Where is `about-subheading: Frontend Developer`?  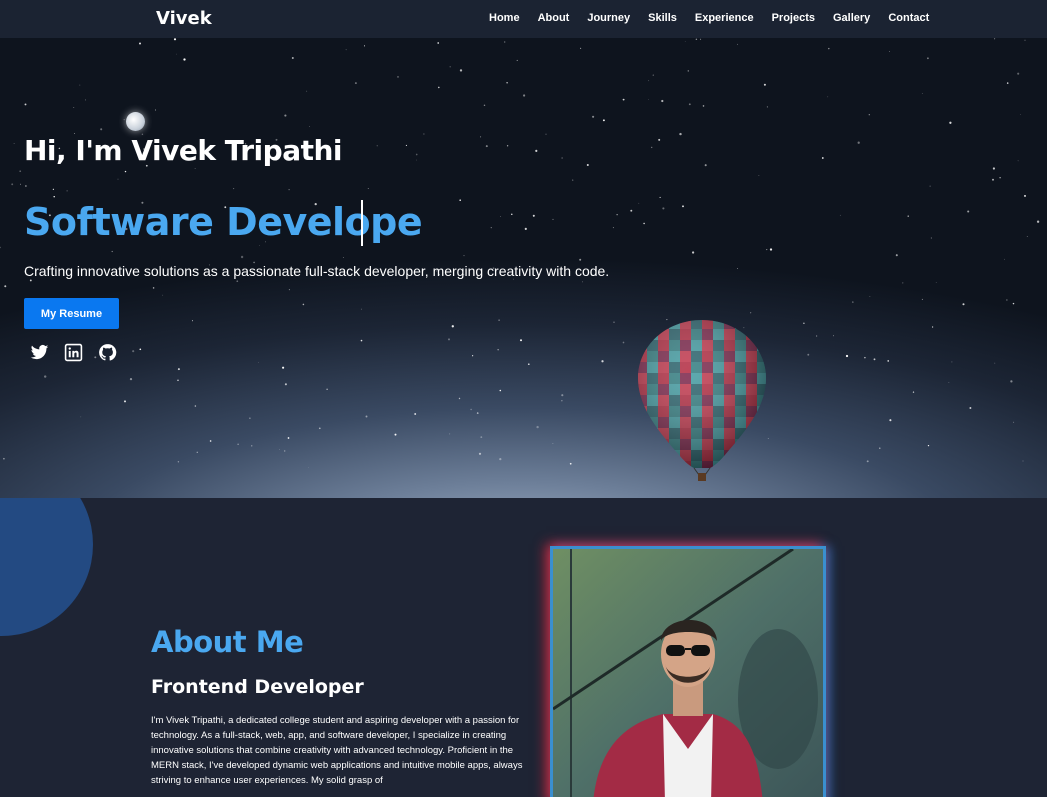 about-subheading: Frontend Developer is located at coordinates (257, 687).